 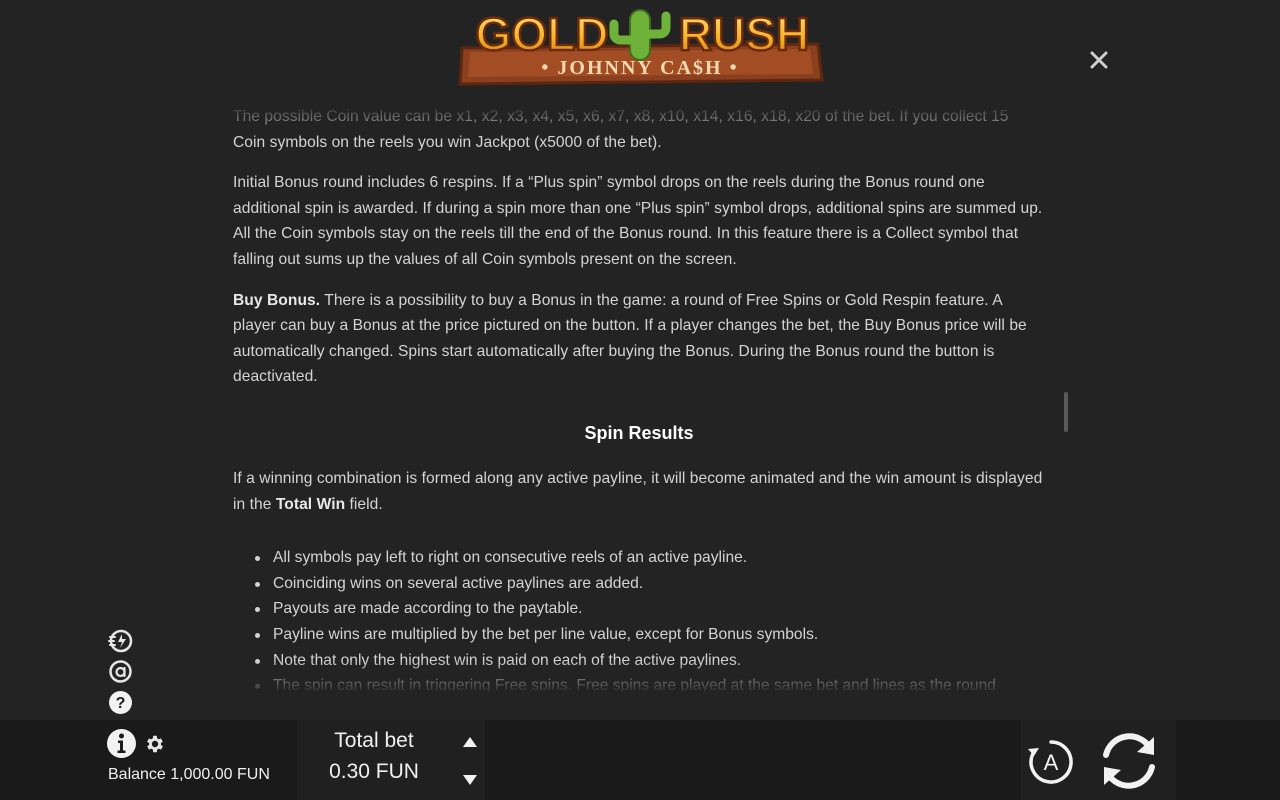 I want to click on autoplay-letter: A, so click(x=1051, y=762).